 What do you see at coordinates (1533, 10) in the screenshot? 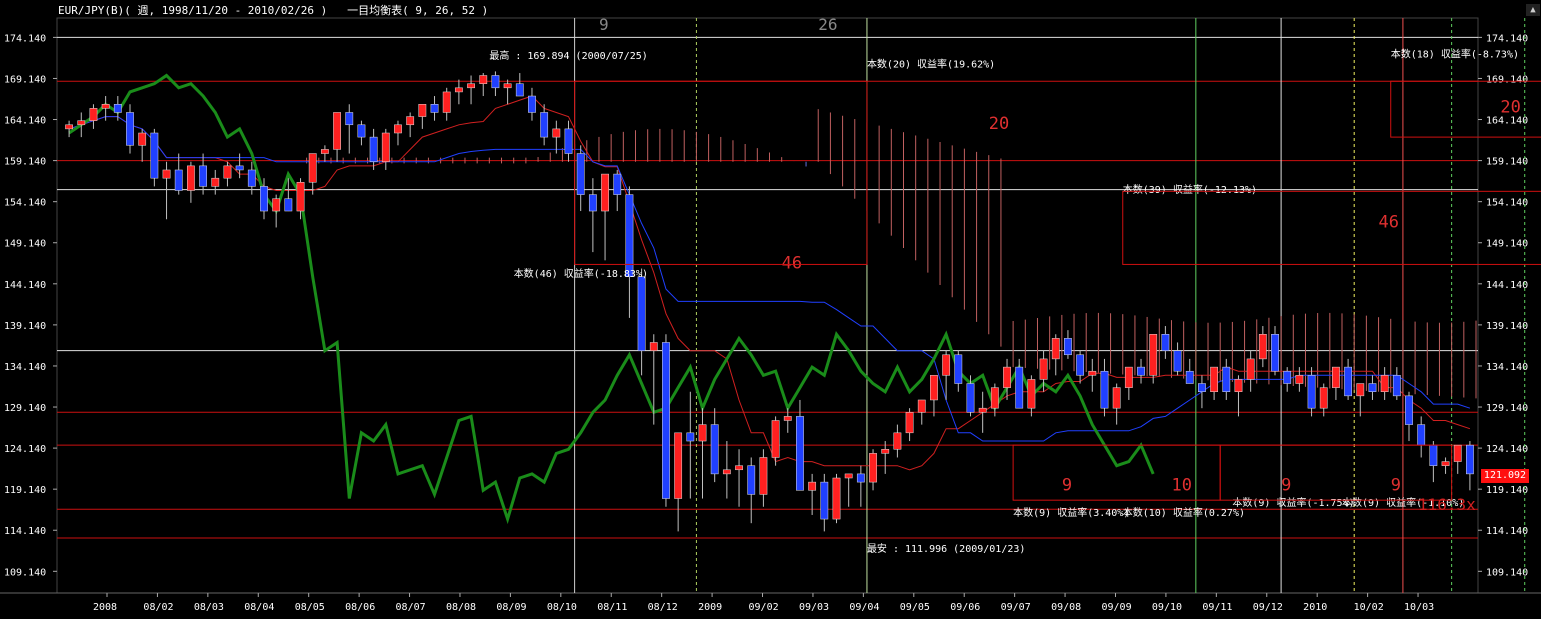
I see `scroll-up-icon: ▲` at bounding box center [1533, 10].